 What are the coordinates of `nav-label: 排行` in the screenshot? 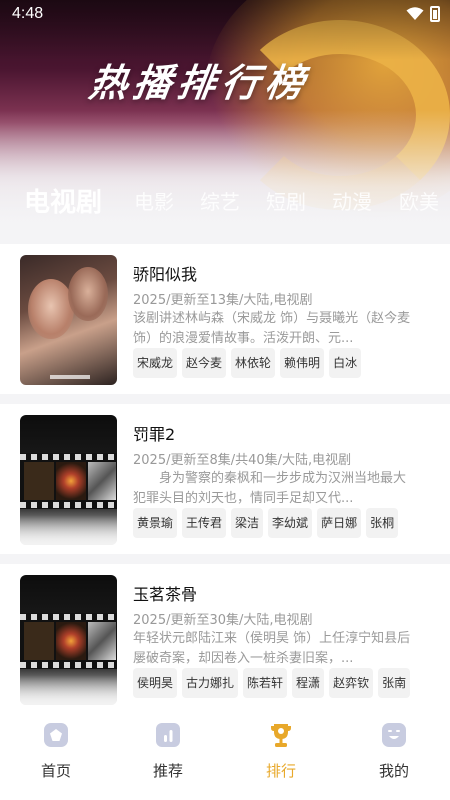 It's located at (280, 771).